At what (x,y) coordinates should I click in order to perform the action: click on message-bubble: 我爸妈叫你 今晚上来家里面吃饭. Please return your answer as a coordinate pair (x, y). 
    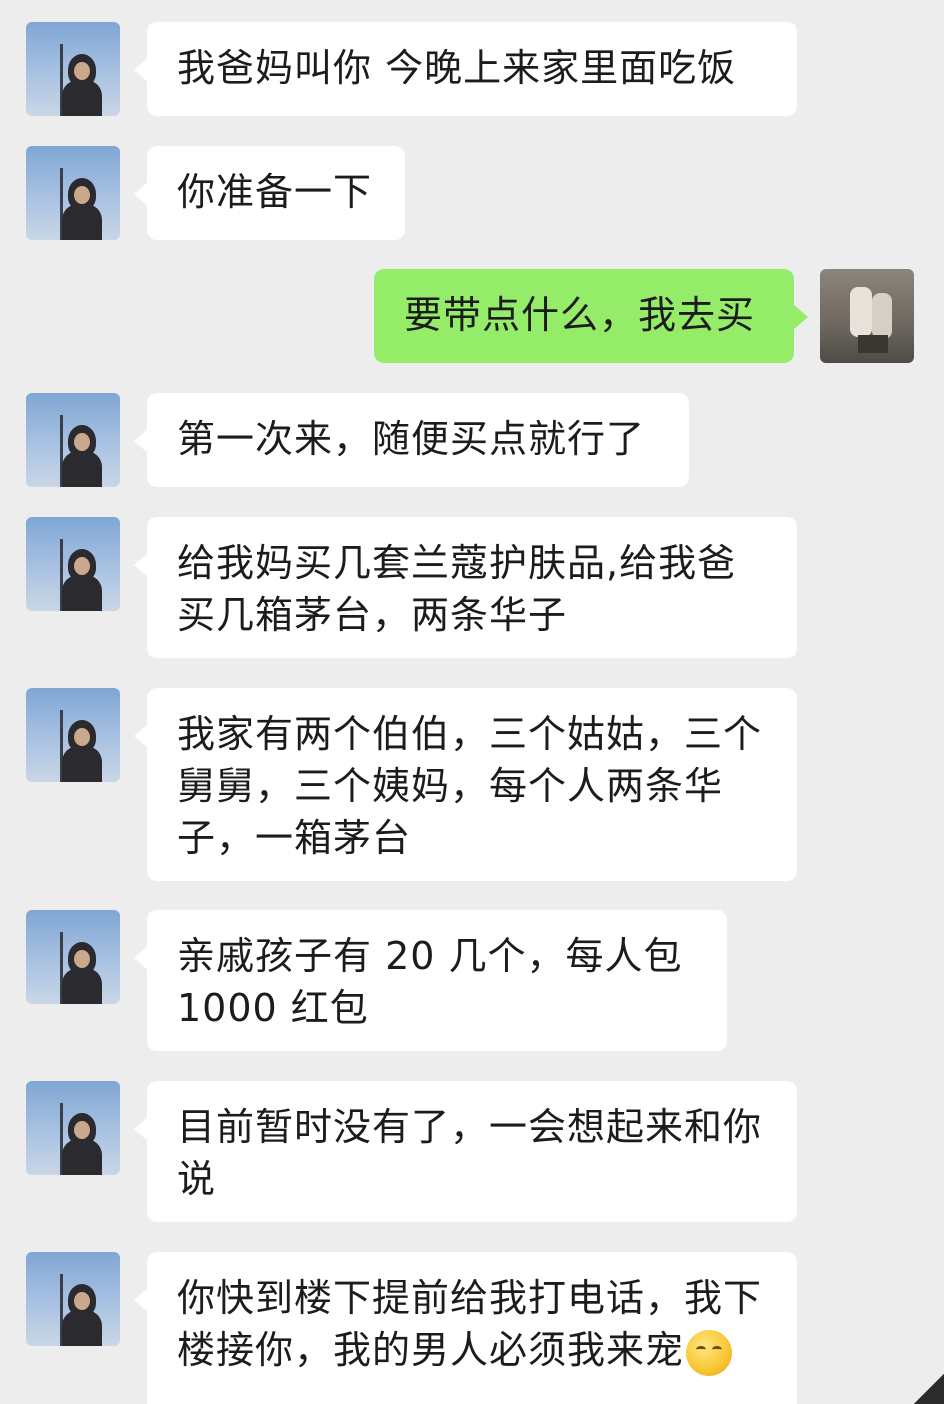
    Looking at the image, I should click on (472, 69).